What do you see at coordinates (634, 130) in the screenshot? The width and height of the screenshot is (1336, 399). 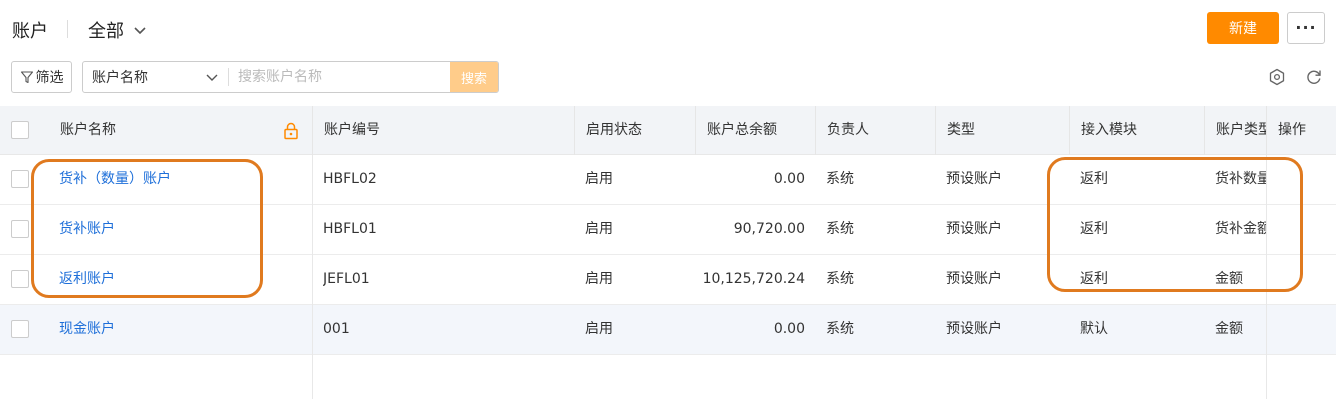 I see `column-header: 启用状态` at bounding box center [634, 130].